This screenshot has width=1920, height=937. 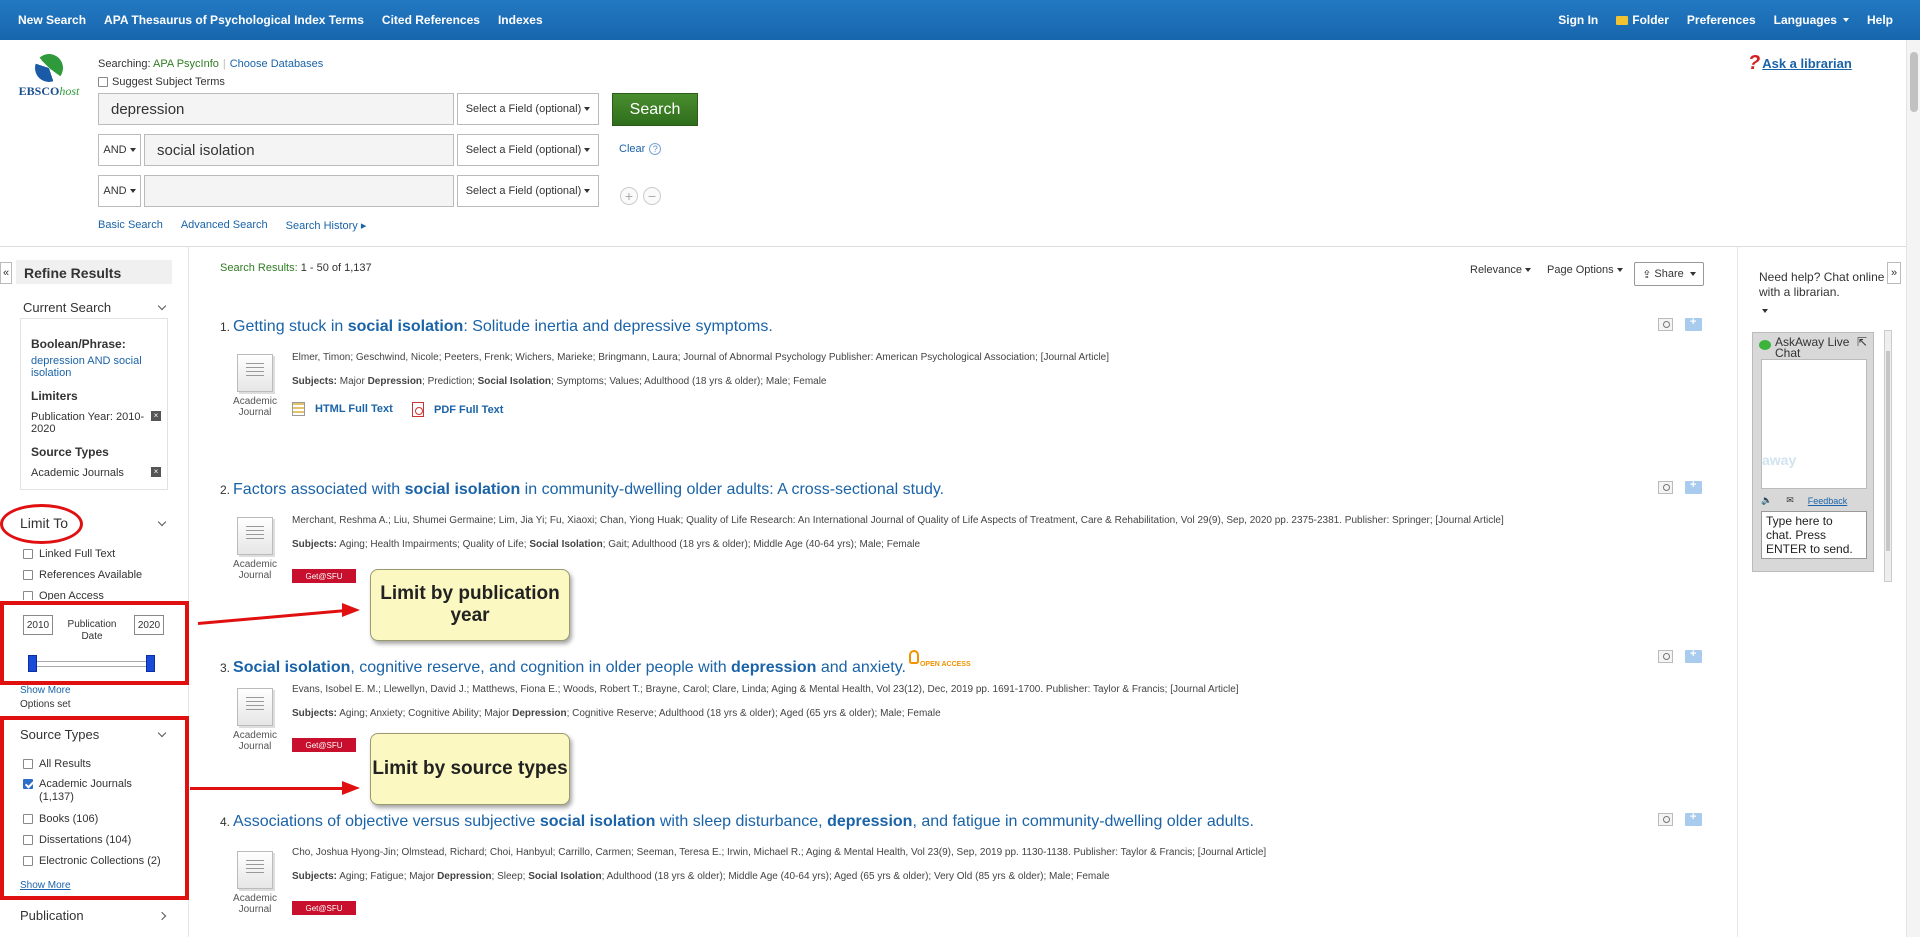 What do you see at coordinates (1807, 63) in the screenshot?
I see `ask-librarian-link: Ask a librarian` at bounding box center [1807, 63].